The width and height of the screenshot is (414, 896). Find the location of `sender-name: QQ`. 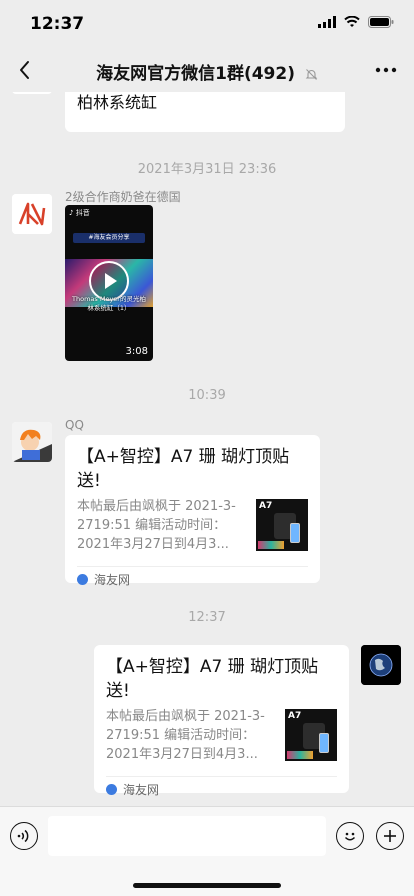

sender-name: QQ is located at coordinates (74, 425).